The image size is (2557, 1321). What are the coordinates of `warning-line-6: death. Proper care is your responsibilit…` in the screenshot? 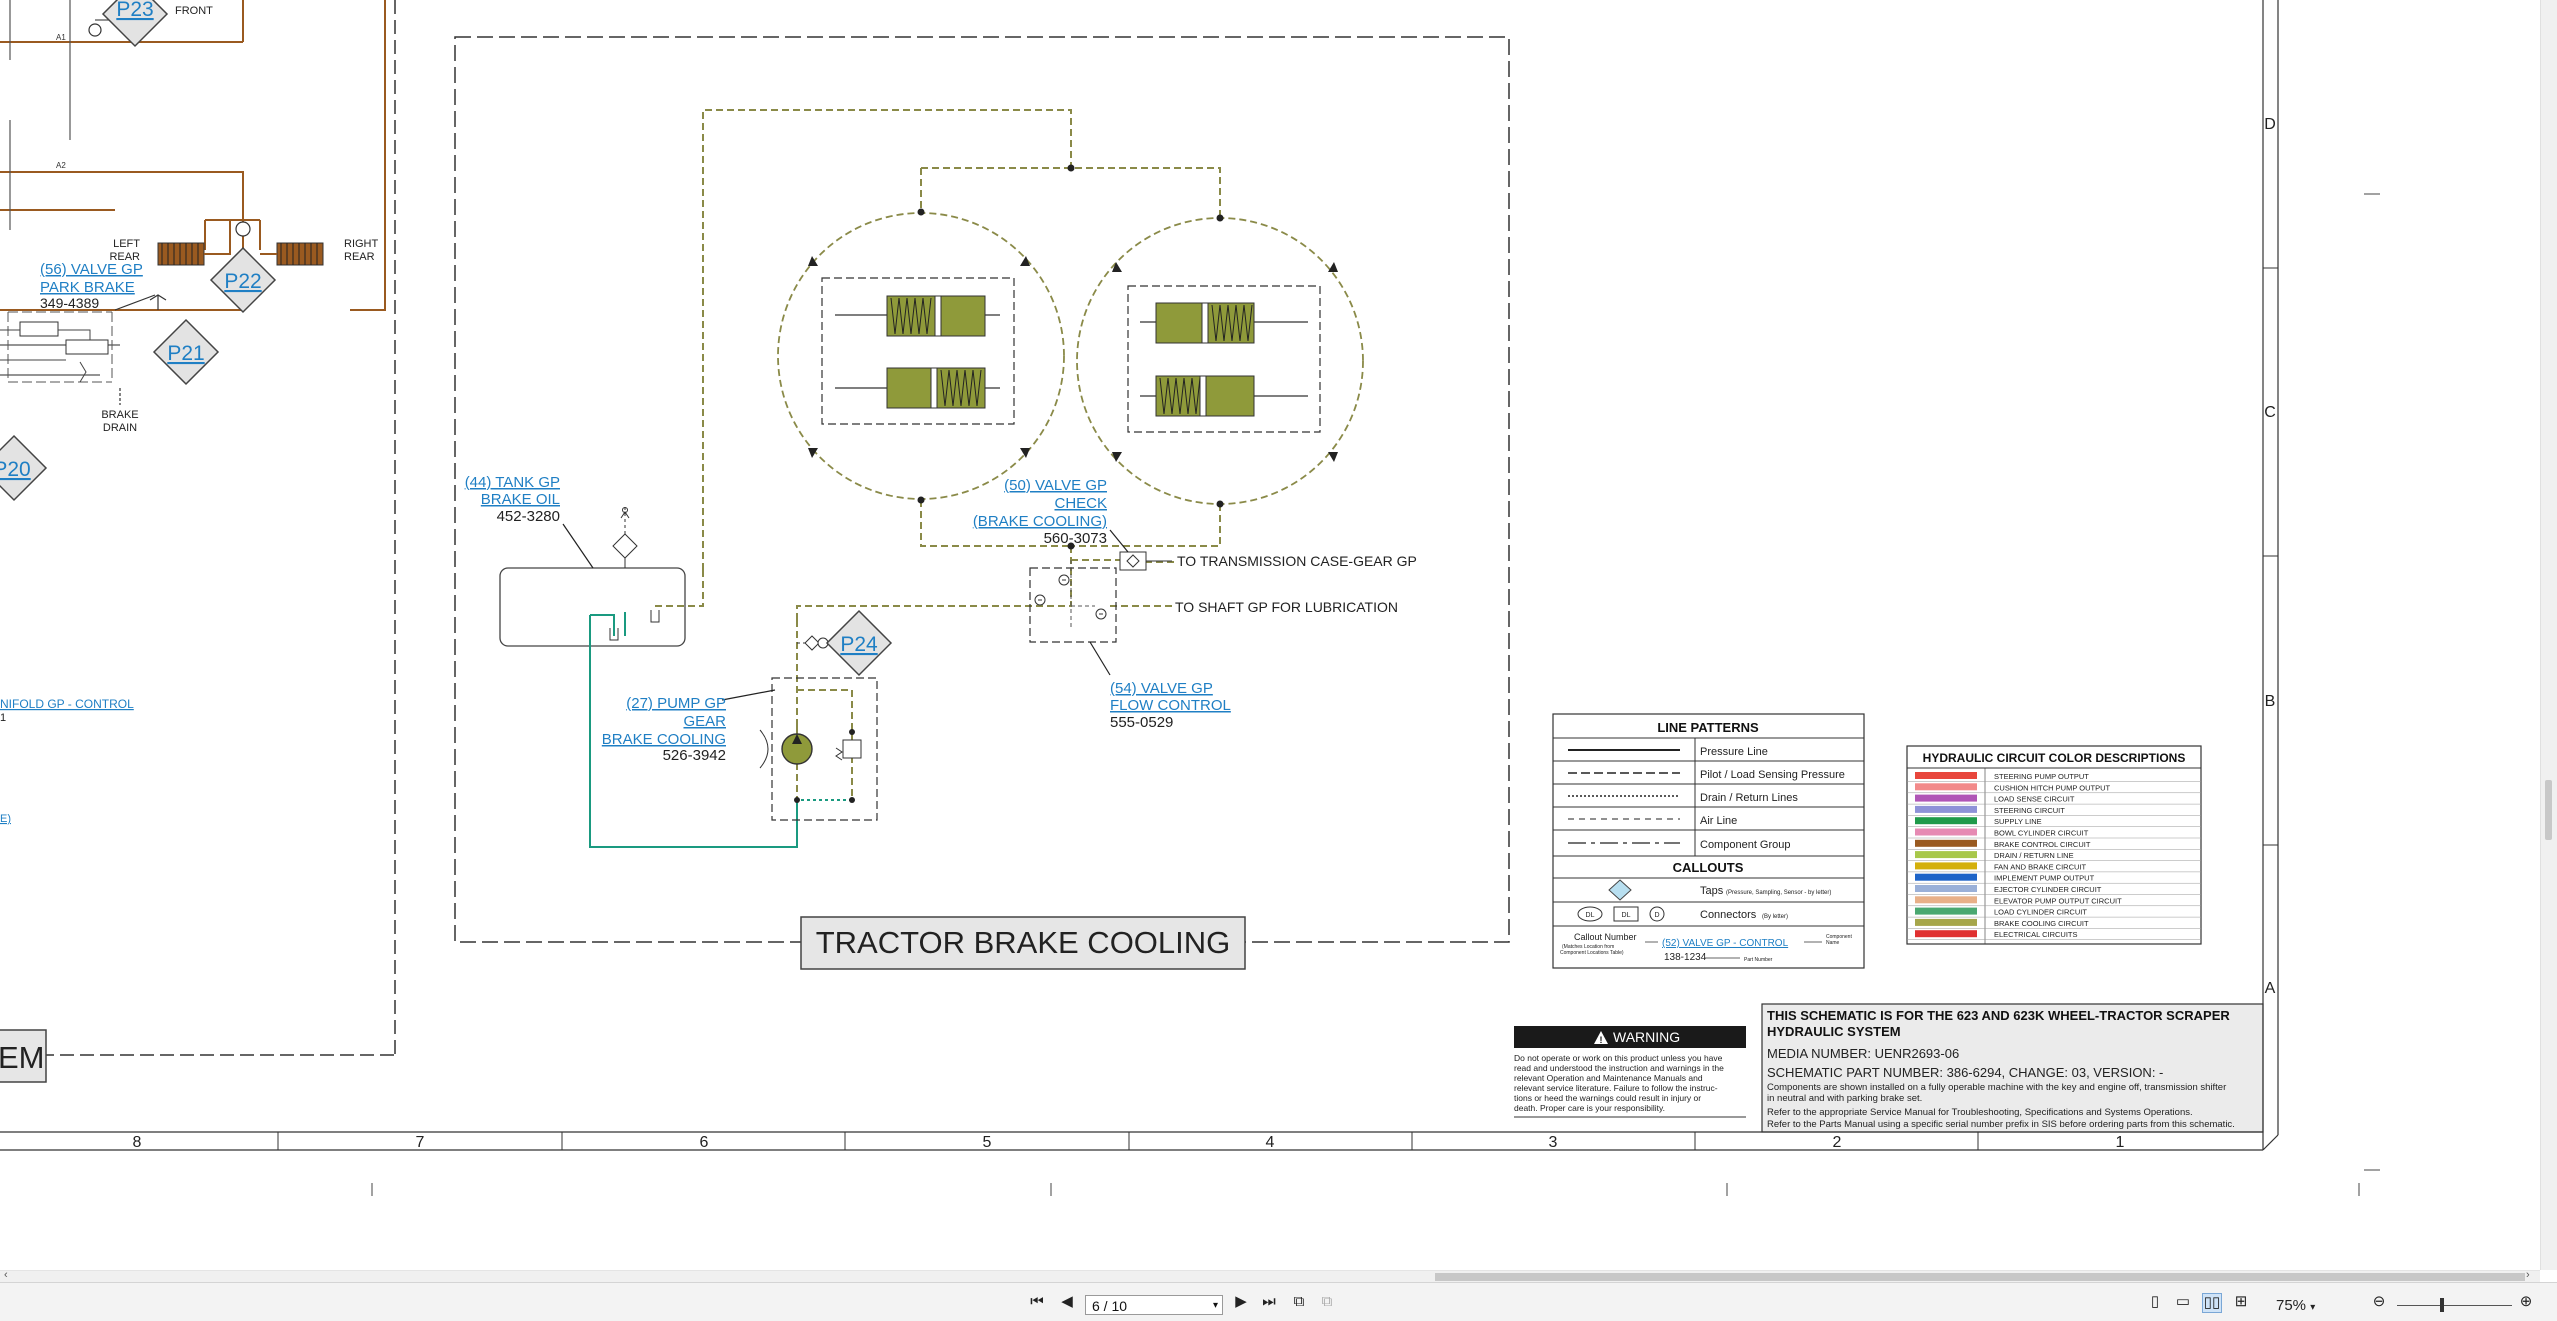 It's located at (1589, 1108).